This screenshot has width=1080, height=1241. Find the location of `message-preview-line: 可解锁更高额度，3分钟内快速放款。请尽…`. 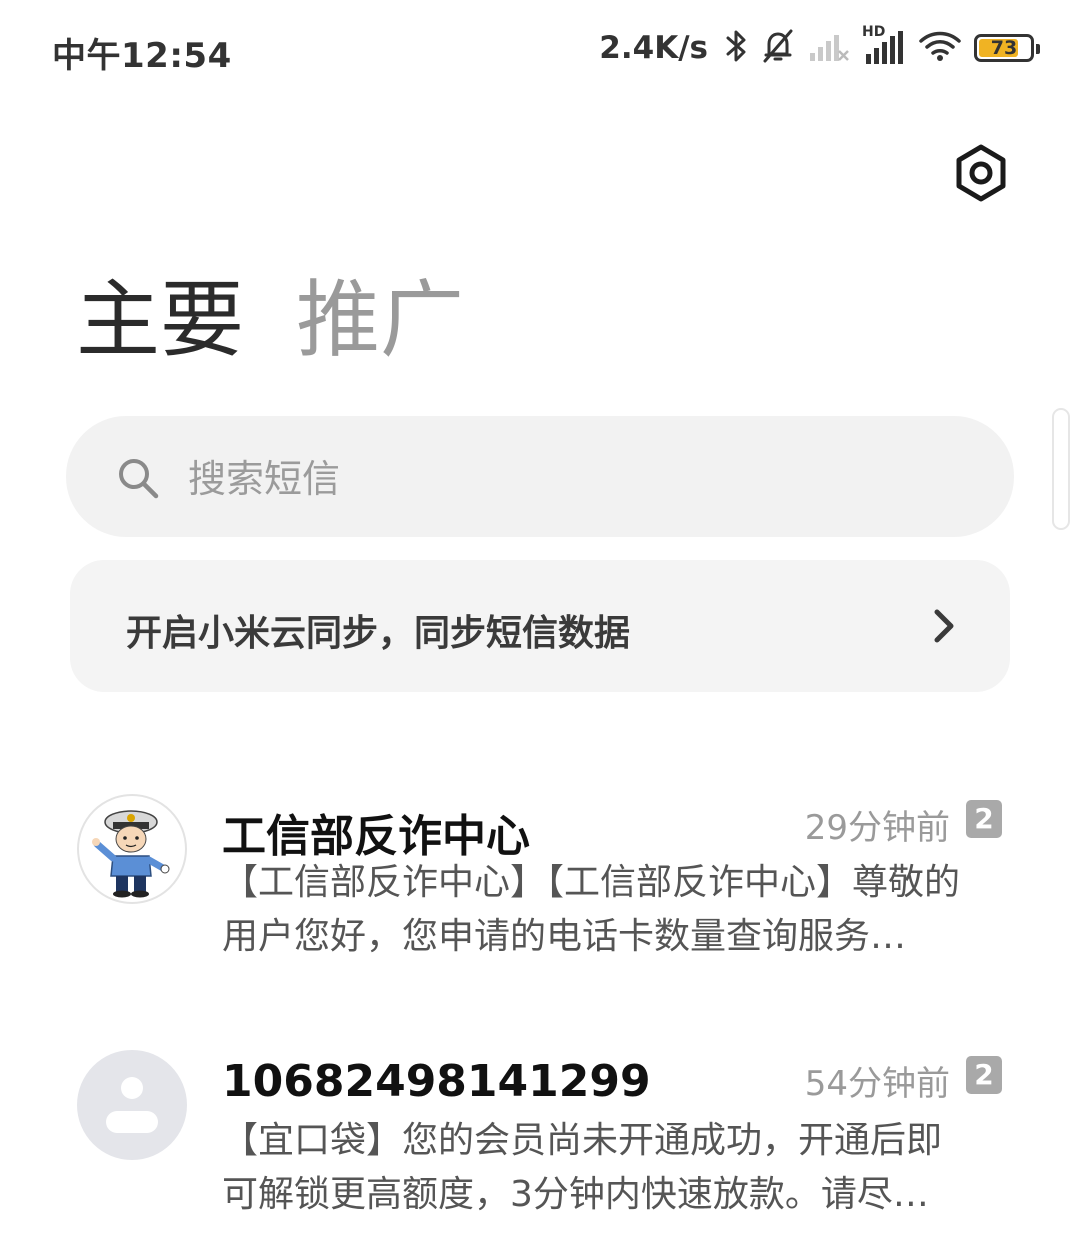

message-preview-line: 可解锁更高额度，3分钟内快速放款。请尽… is located at coordinates (575, 1194).